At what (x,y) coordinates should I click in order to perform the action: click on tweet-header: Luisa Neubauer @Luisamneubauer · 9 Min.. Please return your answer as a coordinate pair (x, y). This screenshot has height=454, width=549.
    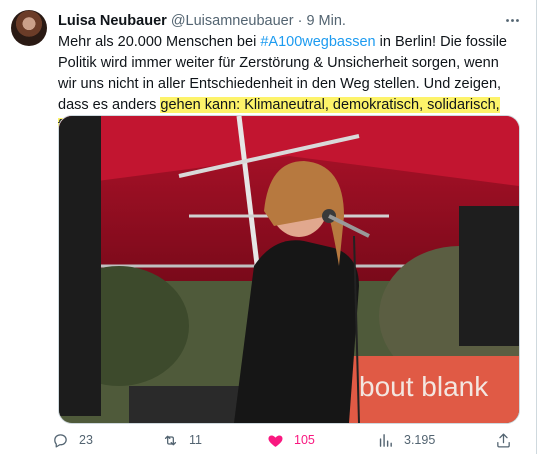
    Looking at the image, I should click on (202, 21).